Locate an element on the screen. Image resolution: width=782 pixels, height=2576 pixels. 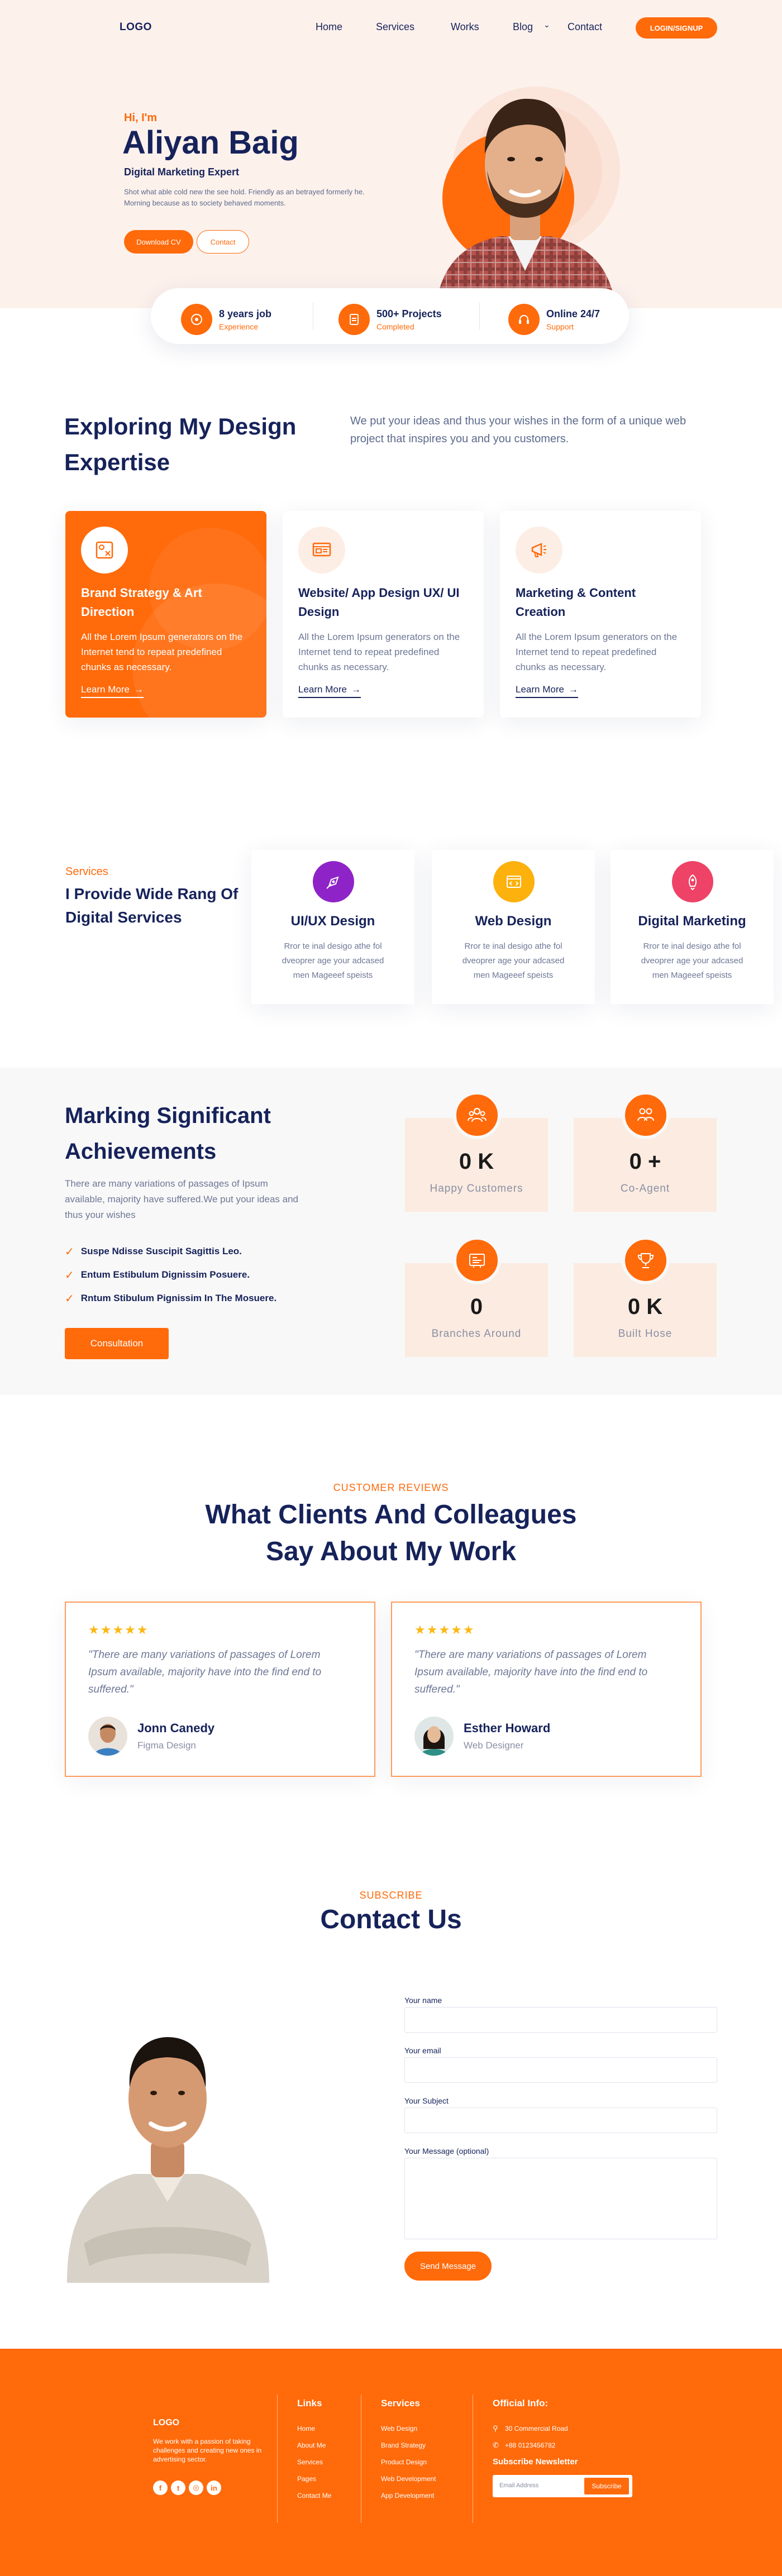
footer-link: Services is located at coordinates (314, 2462).